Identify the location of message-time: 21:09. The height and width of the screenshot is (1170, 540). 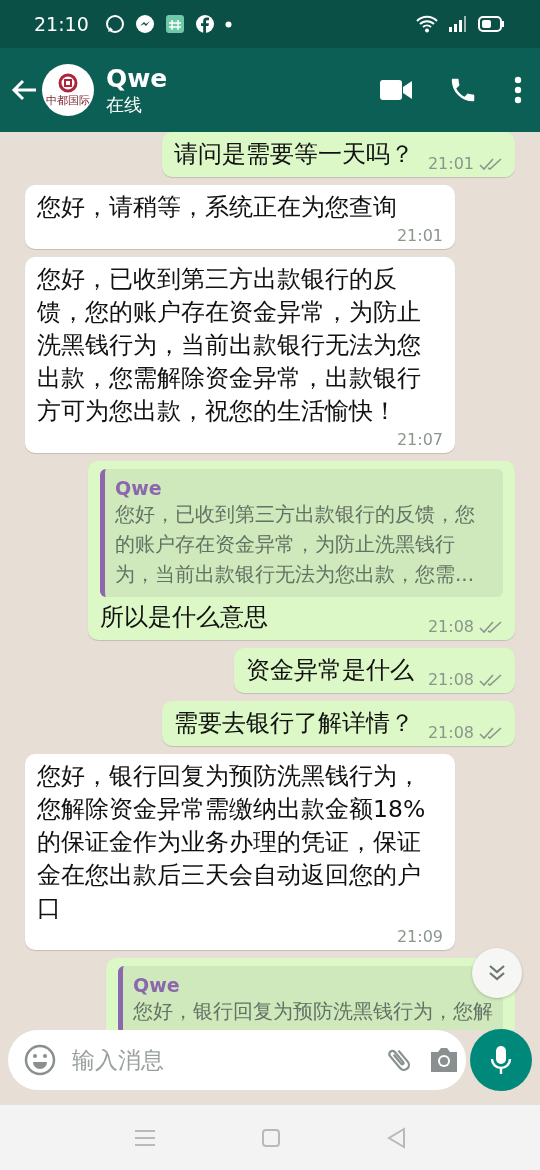
(419, 936).